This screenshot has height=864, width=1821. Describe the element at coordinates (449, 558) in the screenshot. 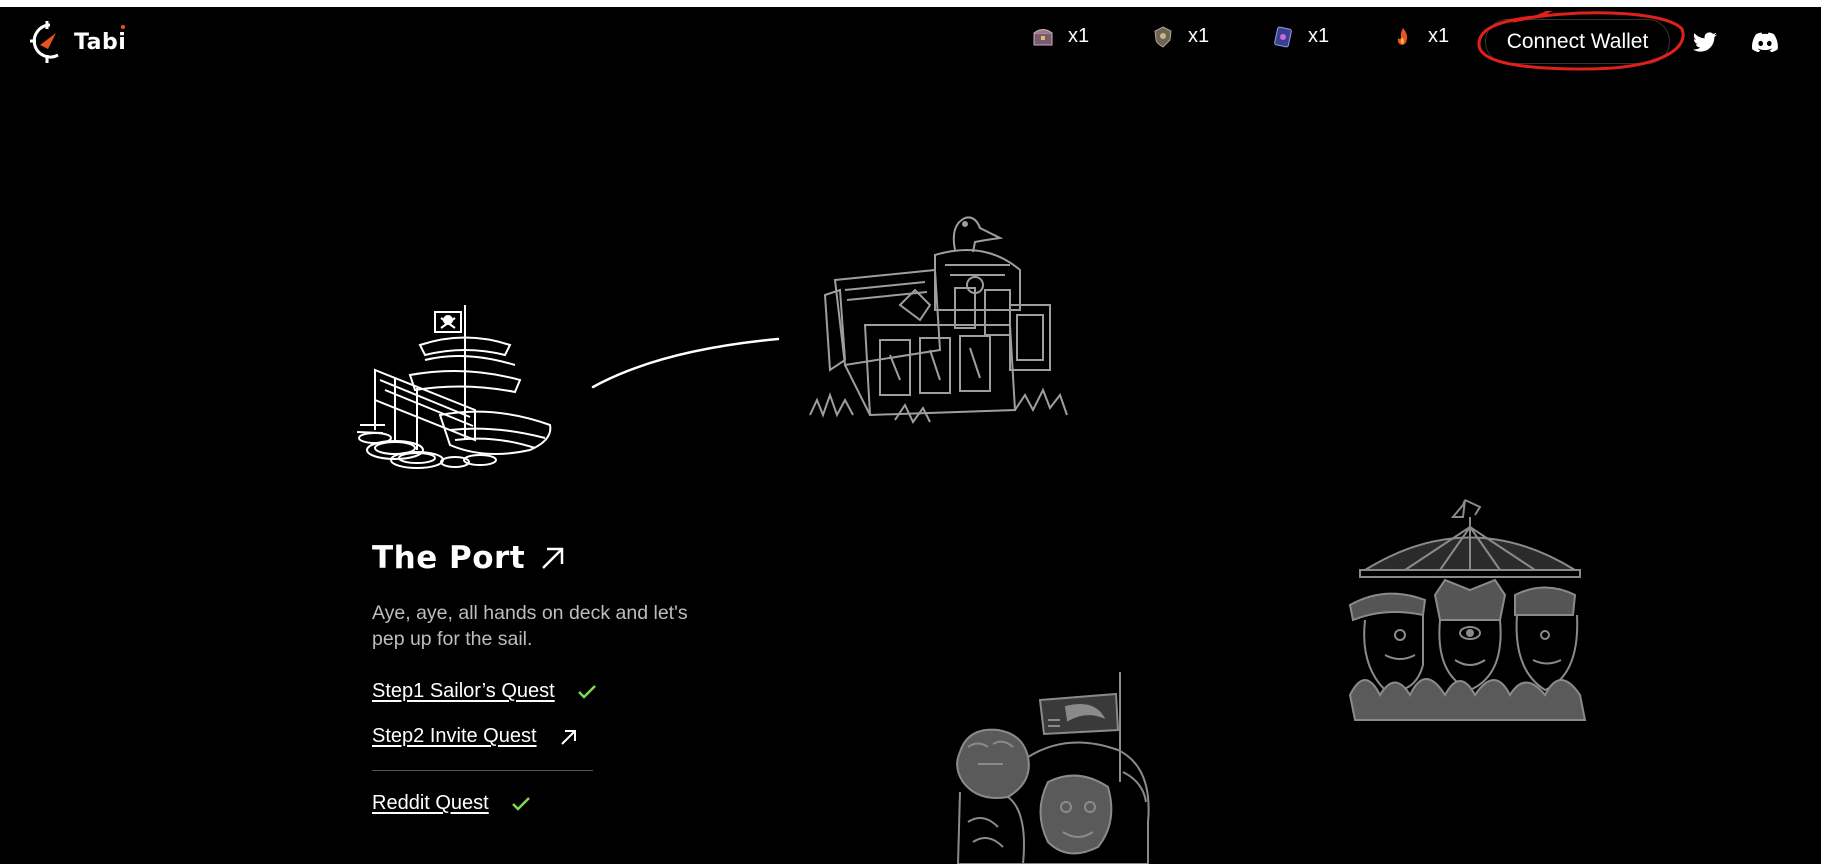

I see `port-title: The Port` at that location.